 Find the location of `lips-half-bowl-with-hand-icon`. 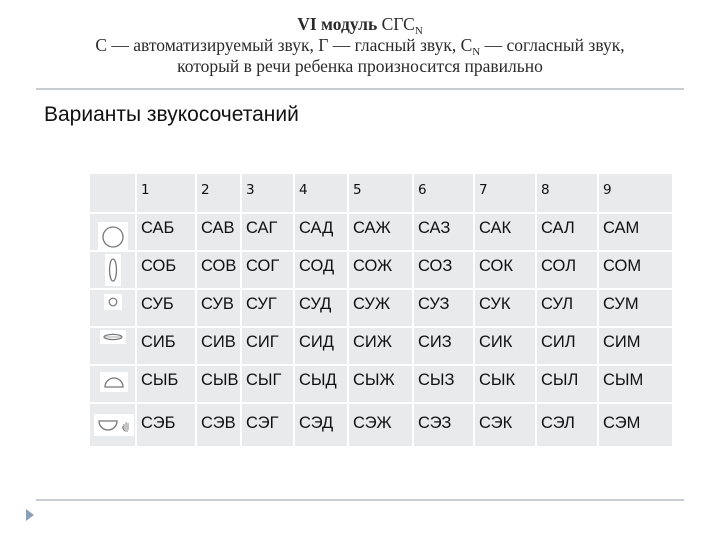

lips-half-bowl-with-hand-icon is located at coordinates (114, 425).